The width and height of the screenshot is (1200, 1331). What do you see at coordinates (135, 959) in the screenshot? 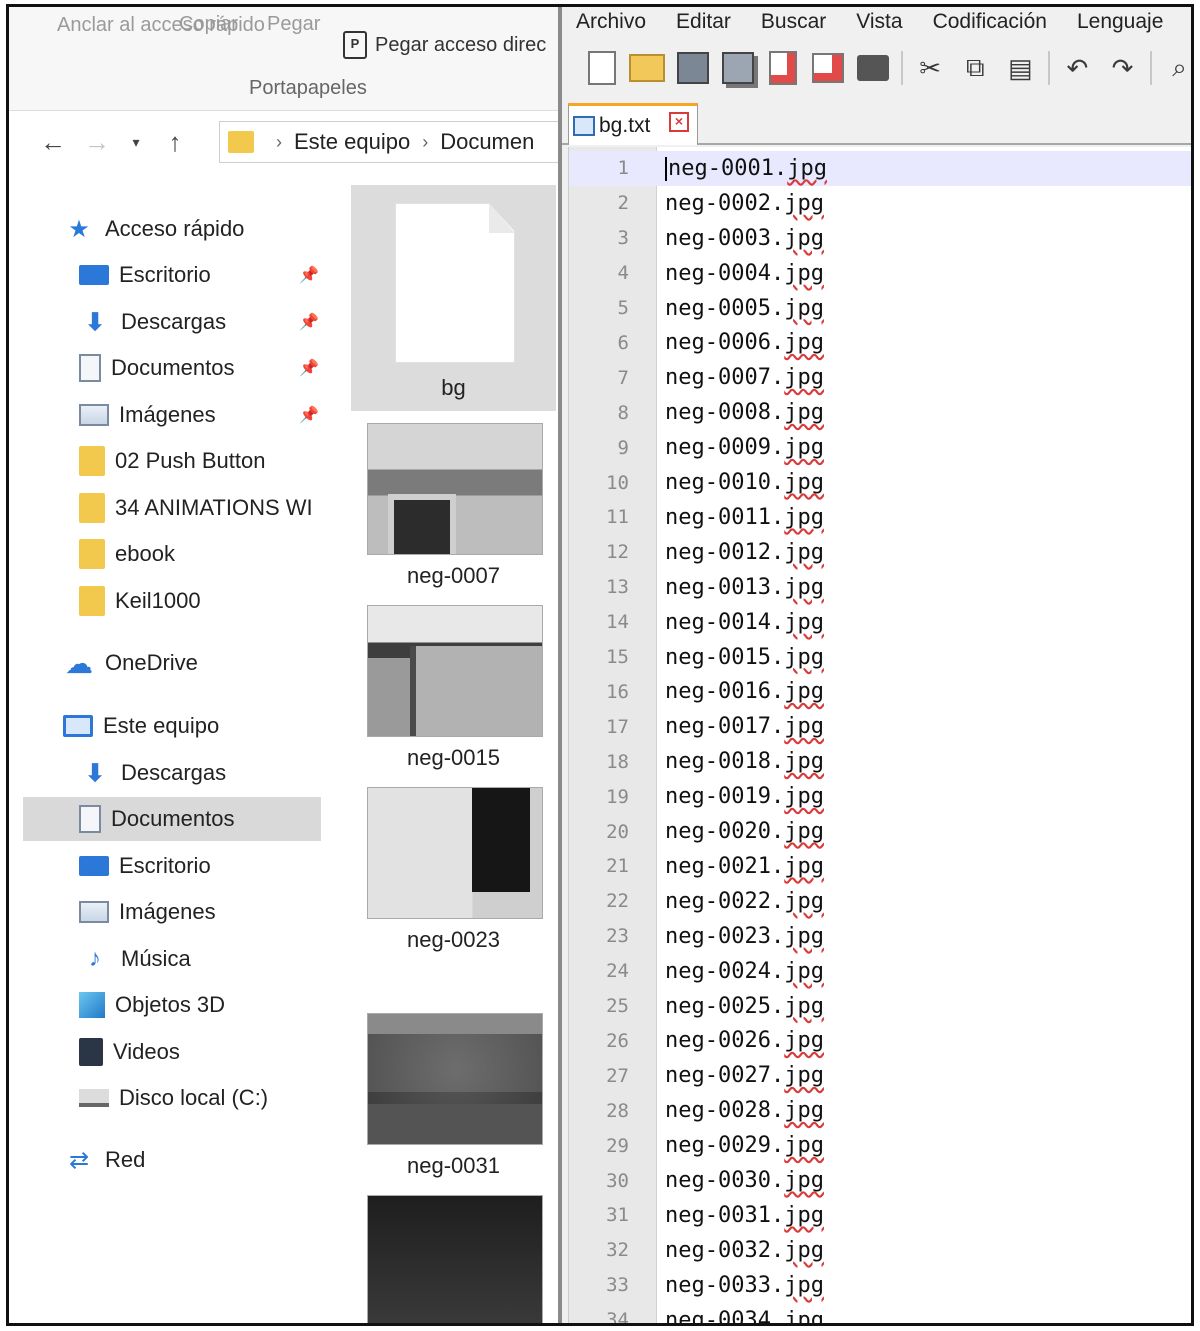
I see `nav-pc-musica: ♪ Música` at bounding box center [135, 959].